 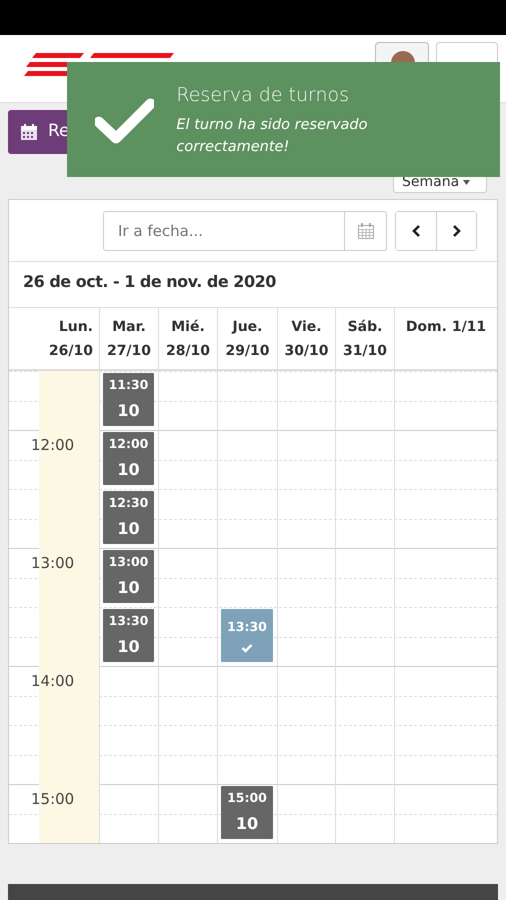 I want to click on time-slot: 15:00 10, so click(x=247, y=812).